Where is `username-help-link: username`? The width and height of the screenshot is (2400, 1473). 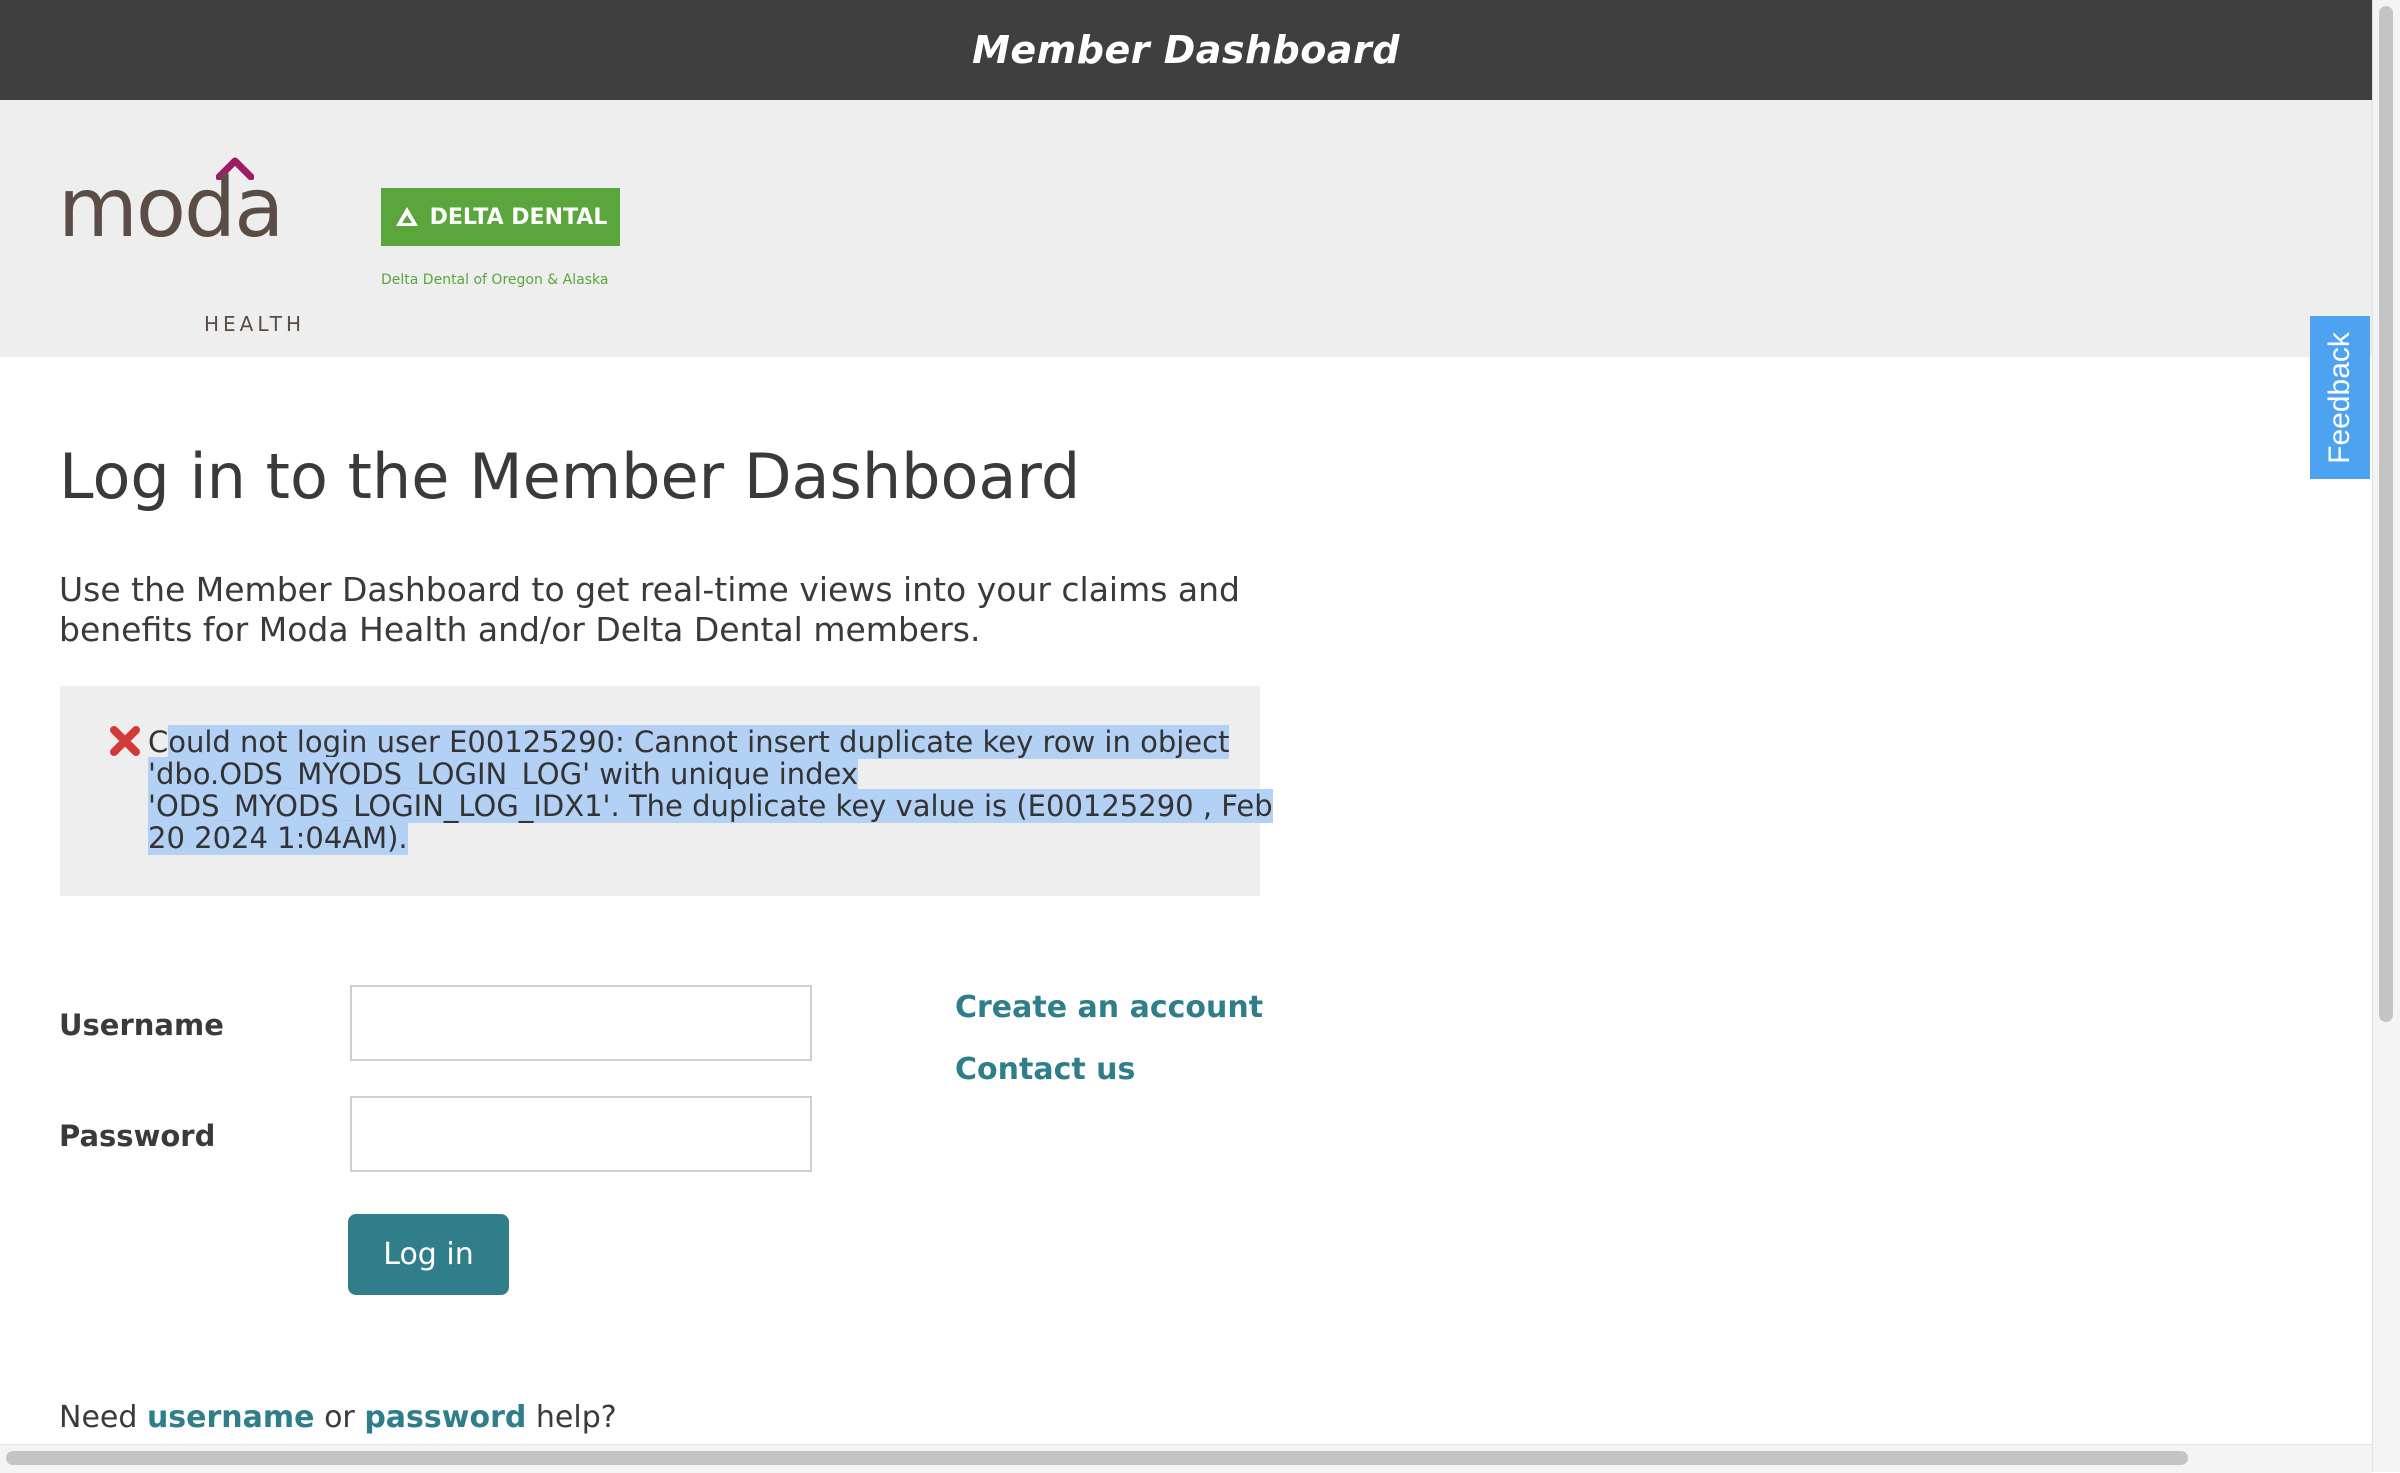 username-help-link: username is located at coordinates (231, 1417).